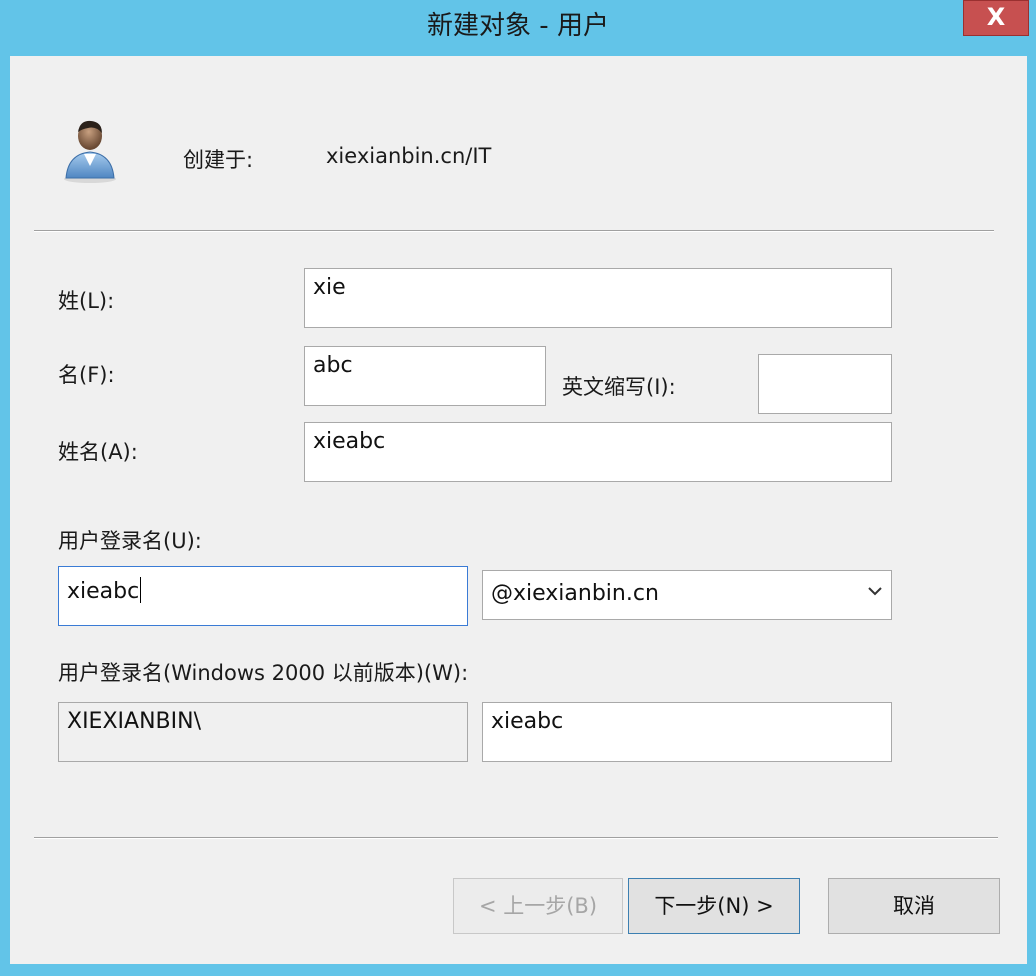 Image resolution: width=1036 pixels, height=976 pixels. Describe the element at coordinates (619, 387) in the screenshot. I see `initials-label: 英文缩写(I):` at that location.